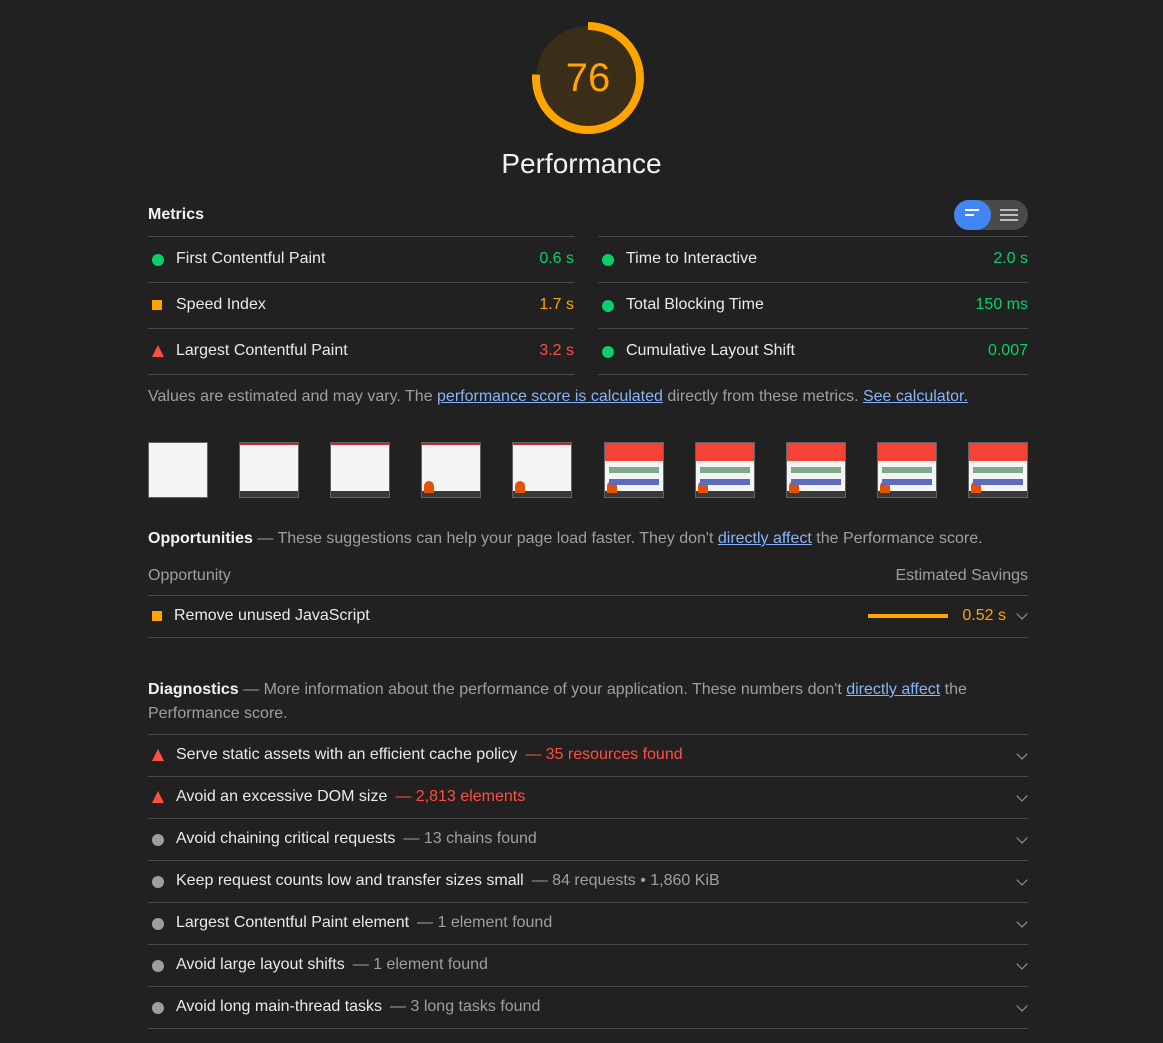  What do you see at coordinates (1001, 304) in the screenshot?
I see `metric-value: 150 ms` at bounding box center [1001, 304].